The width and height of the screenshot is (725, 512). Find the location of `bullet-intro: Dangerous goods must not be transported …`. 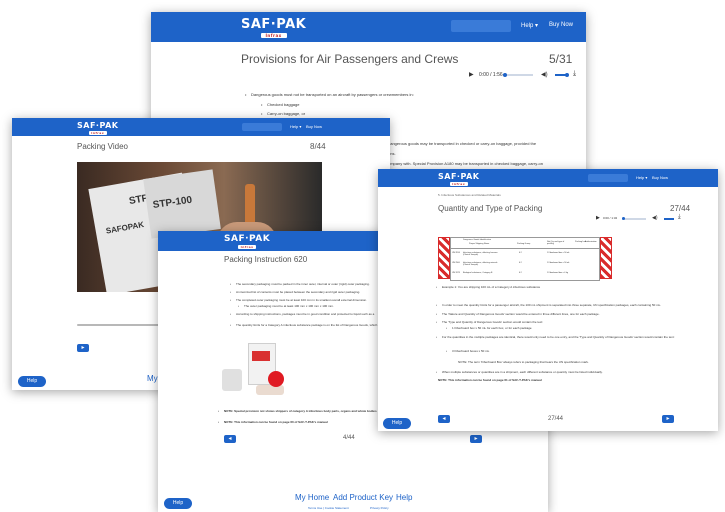

bullet-intro: Dangerous goods must not be transported … is located at coordinates (329, 94).